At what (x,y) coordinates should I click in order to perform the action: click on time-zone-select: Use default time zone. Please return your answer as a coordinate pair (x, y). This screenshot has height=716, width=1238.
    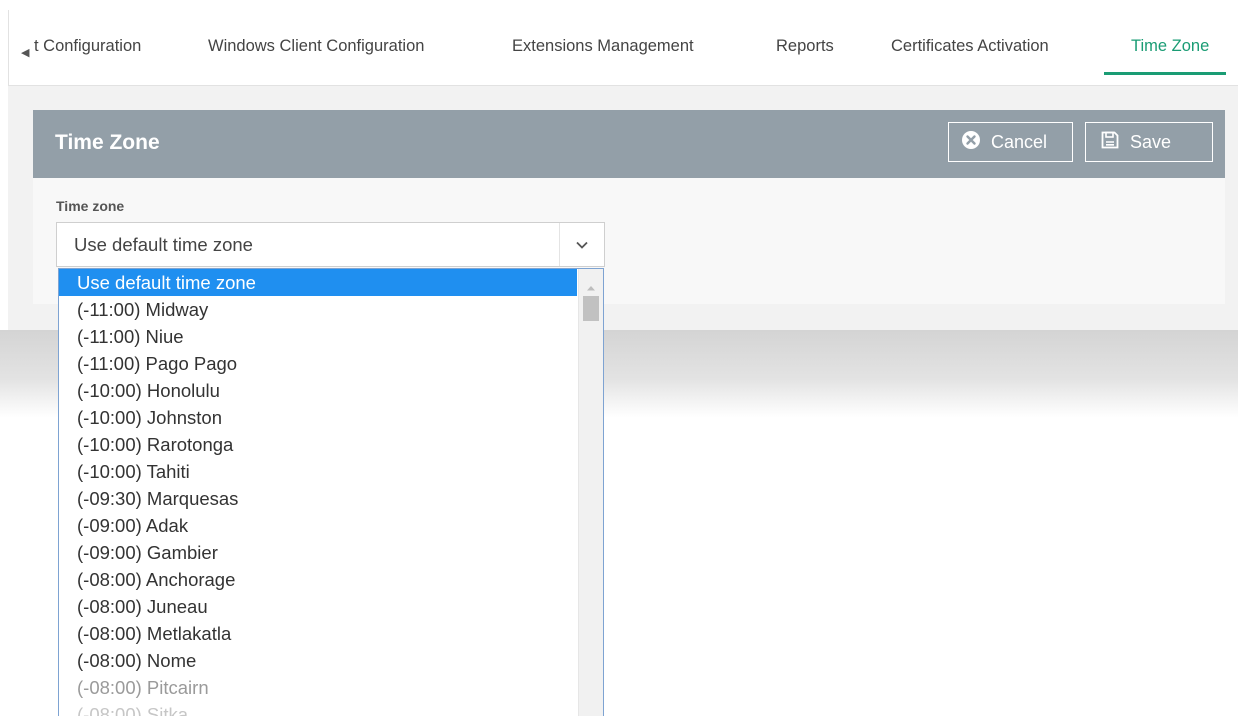
    Looking at the image, I should click on (330, 244).